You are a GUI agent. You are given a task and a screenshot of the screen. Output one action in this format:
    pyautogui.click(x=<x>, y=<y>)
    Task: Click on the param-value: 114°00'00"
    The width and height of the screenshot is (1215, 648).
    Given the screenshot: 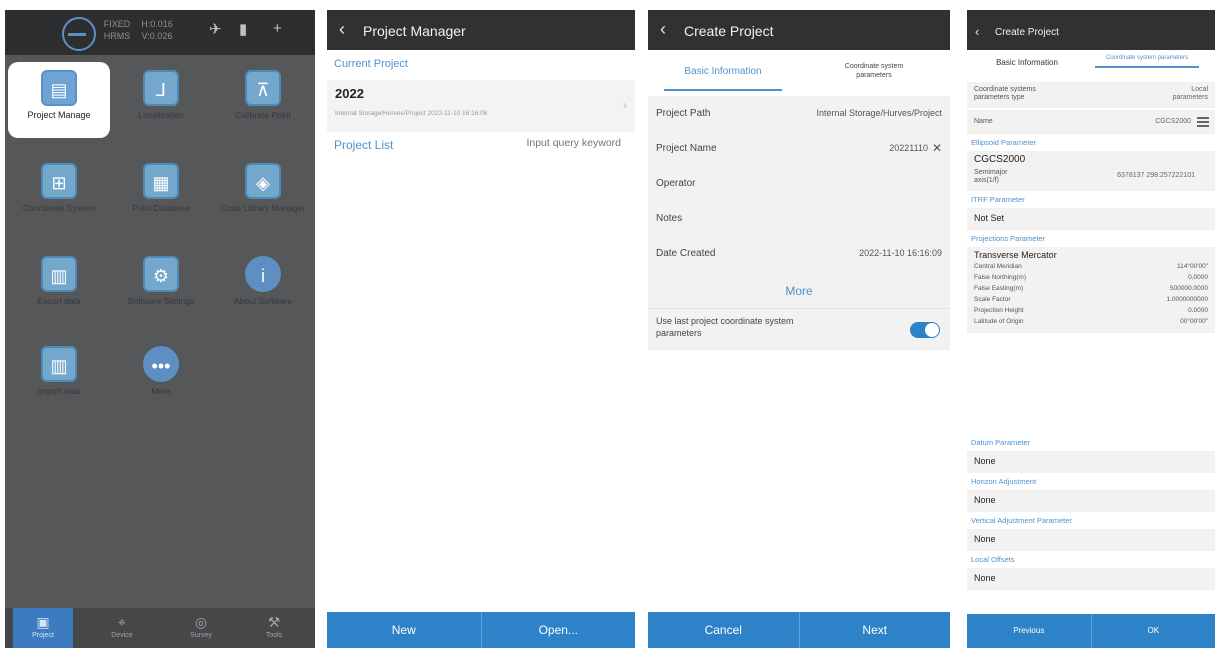 What is the action you would take?
    pyautogui.click(x=1192, y=266)
    